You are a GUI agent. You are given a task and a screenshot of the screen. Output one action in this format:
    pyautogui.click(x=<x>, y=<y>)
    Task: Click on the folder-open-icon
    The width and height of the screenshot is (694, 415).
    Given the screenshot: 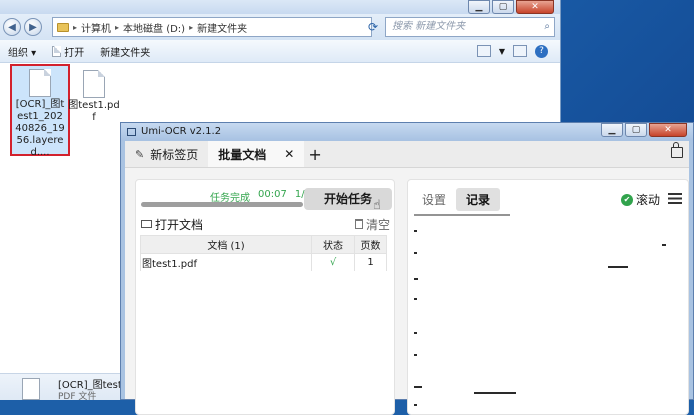 What is the action you would take?
    pyautogui.click(x=146, y=224)
    